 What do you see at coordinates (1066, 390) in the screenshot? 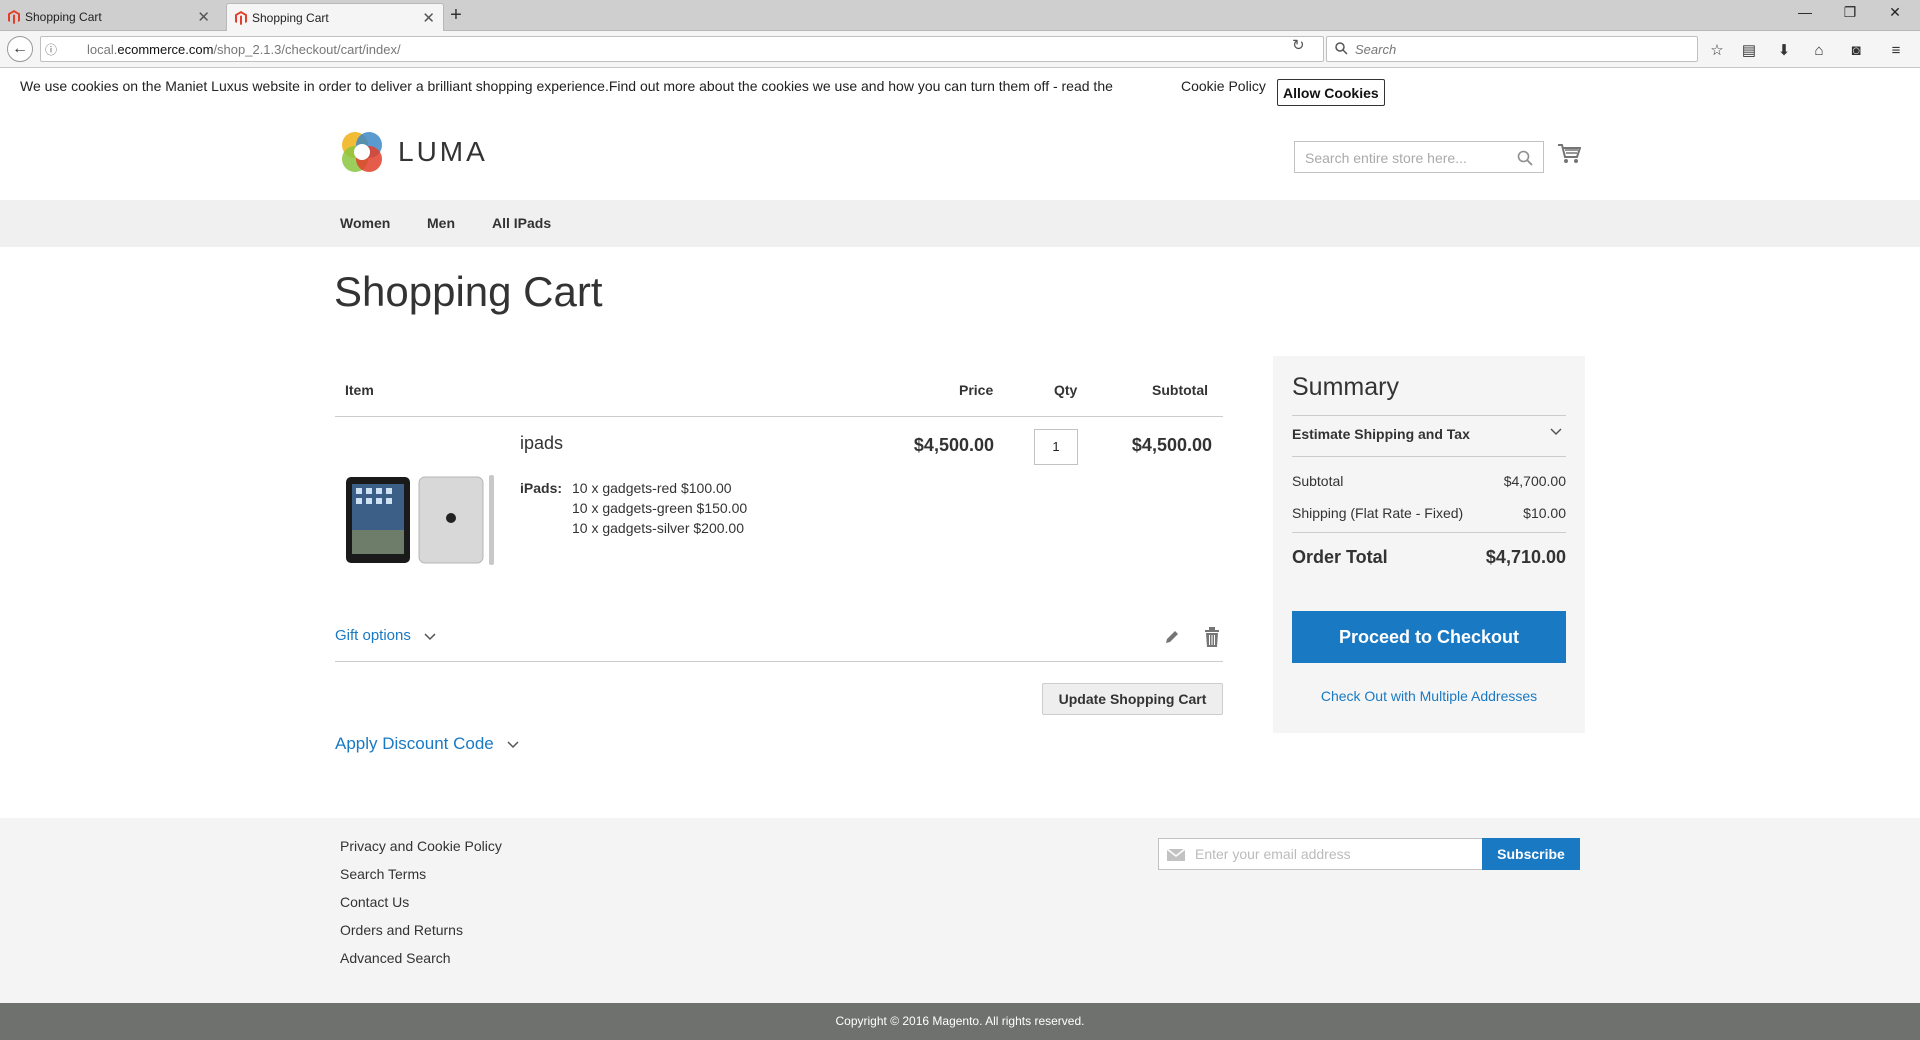
I see `column-header-qty: Qty` at bounding box center [1066, 390].